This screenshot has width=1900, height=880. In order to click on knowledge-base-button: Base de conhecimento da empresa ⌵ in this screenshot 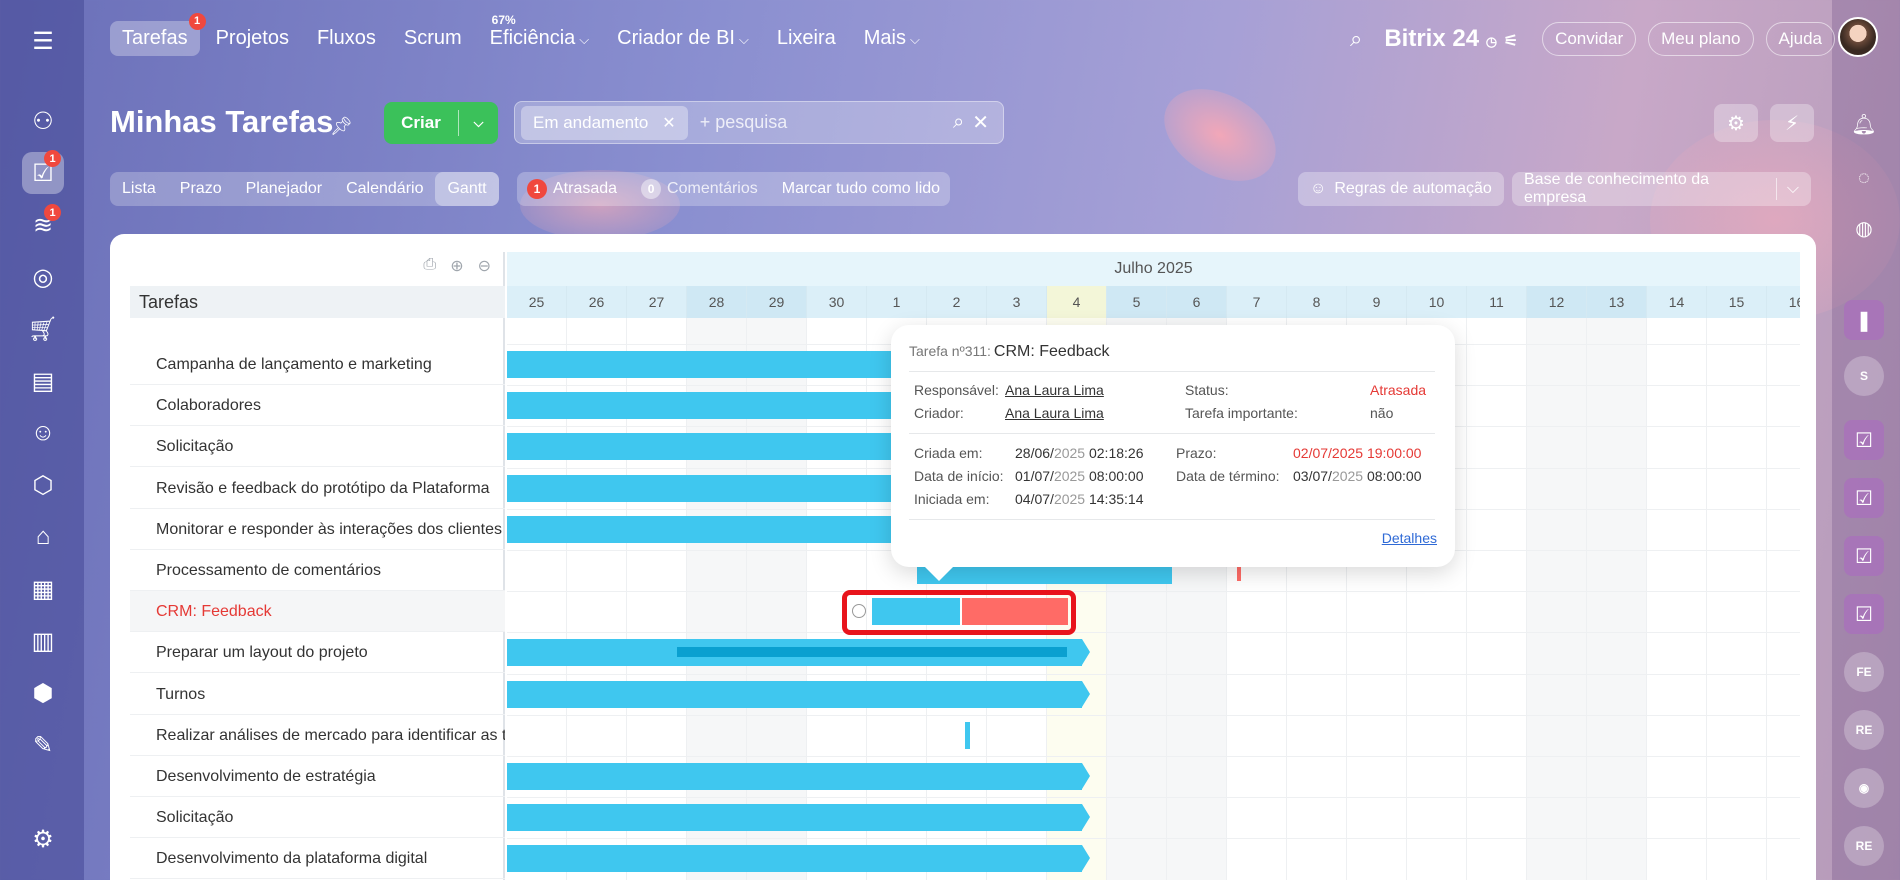, I will do `click(1661, 188)`.